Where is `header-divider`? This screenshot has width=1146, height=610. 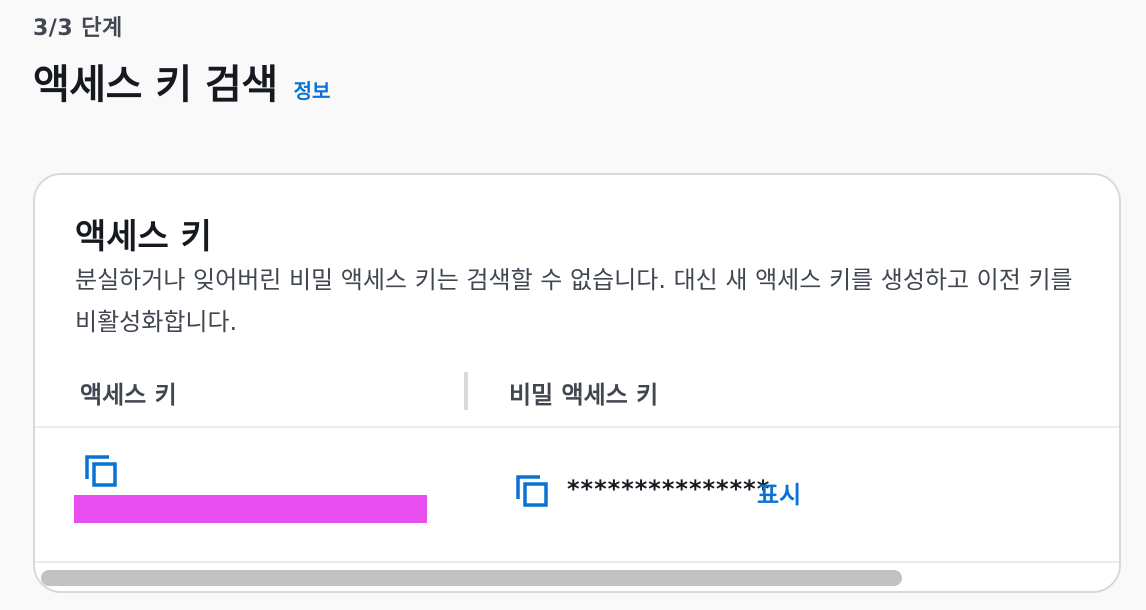
header-divider is located at coordinates (577, 427).